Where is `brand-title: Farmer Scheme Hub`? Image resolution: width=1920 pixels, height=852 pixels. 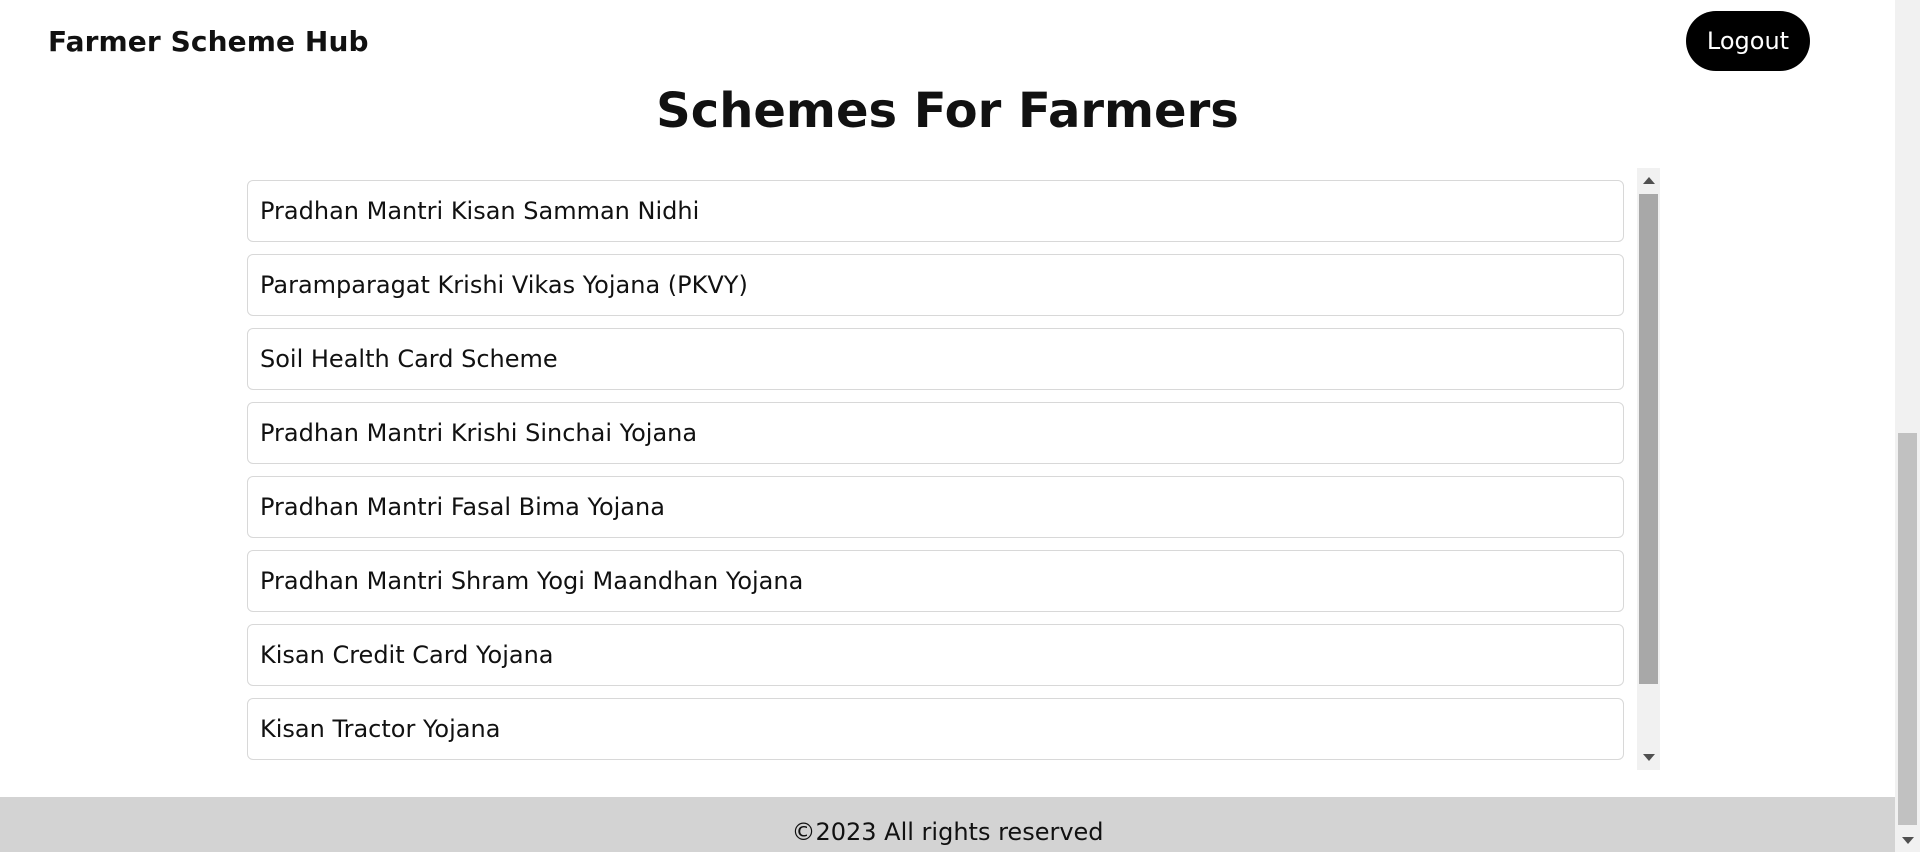 brand-title: Farmer Scheme Hub is located at coordinates (208, 41).